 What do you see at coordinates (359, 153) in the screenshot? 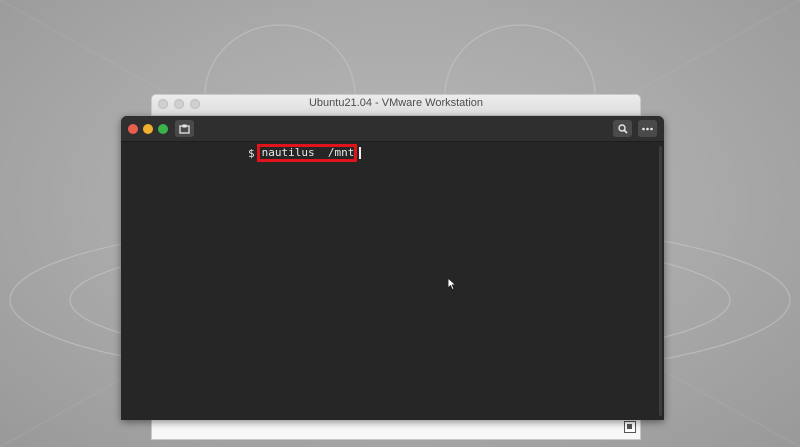
I see `text-cursor` at bounding box center [359, 153].